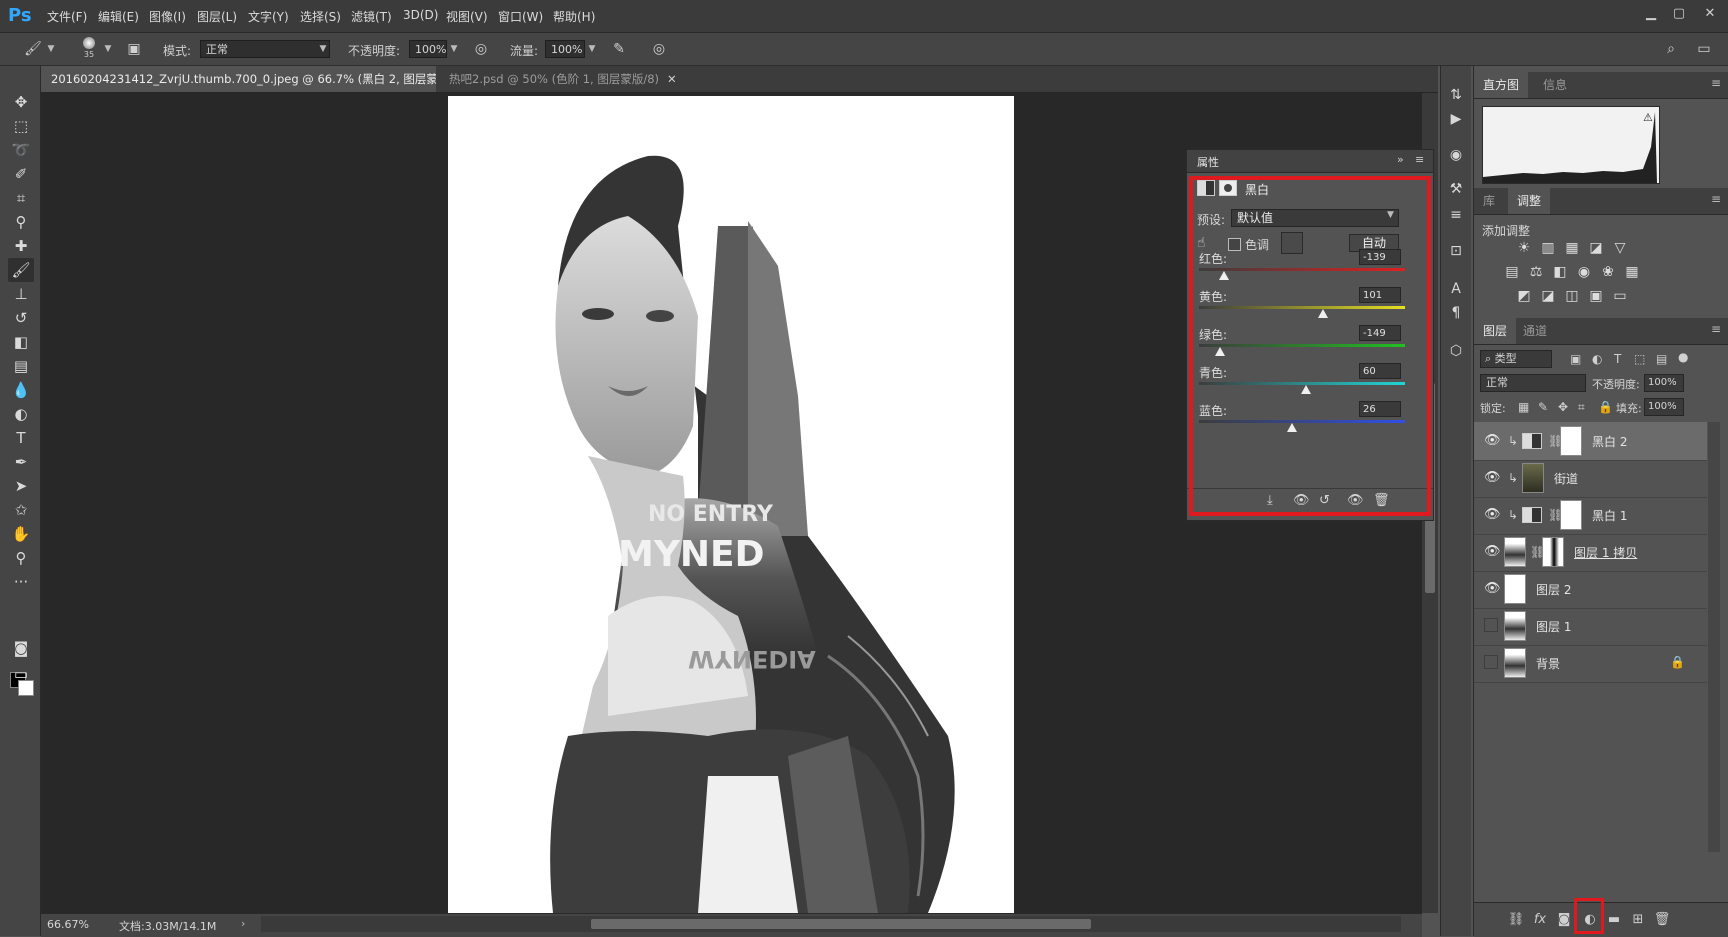 This screenshot has height=937, width=1728. What do you see at coordinates (574, 16) in the screenshot?
I see `menu-help: 帮助(H)` at bounding box center [574, 16].